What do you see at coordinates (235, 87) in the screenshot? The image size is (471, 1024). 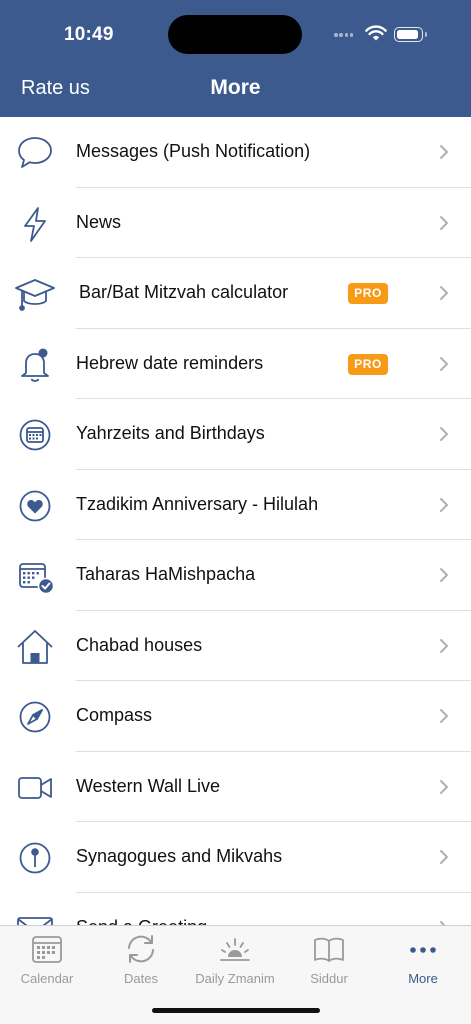 I see `page-title: More` at bounding box center [235, 87].